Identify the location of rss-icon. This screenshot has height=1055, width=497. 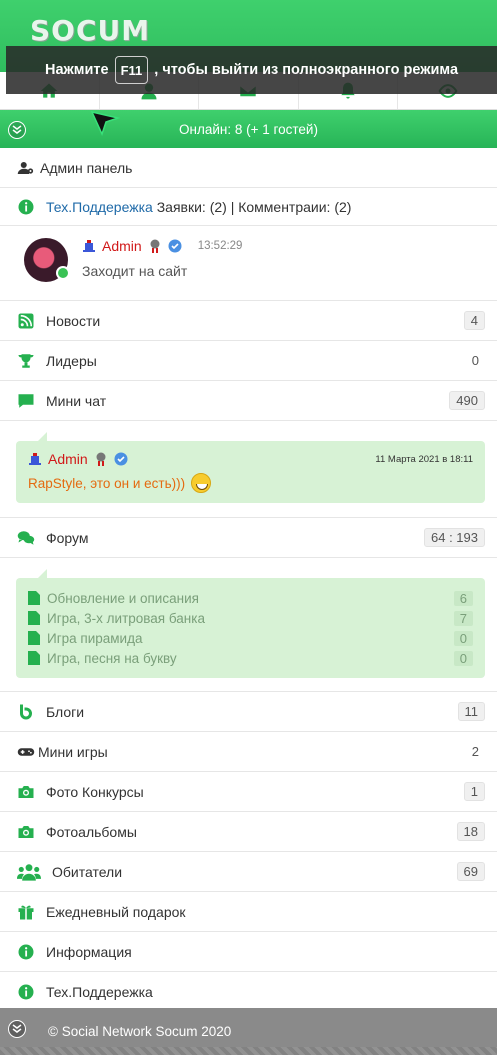
(26, 321).